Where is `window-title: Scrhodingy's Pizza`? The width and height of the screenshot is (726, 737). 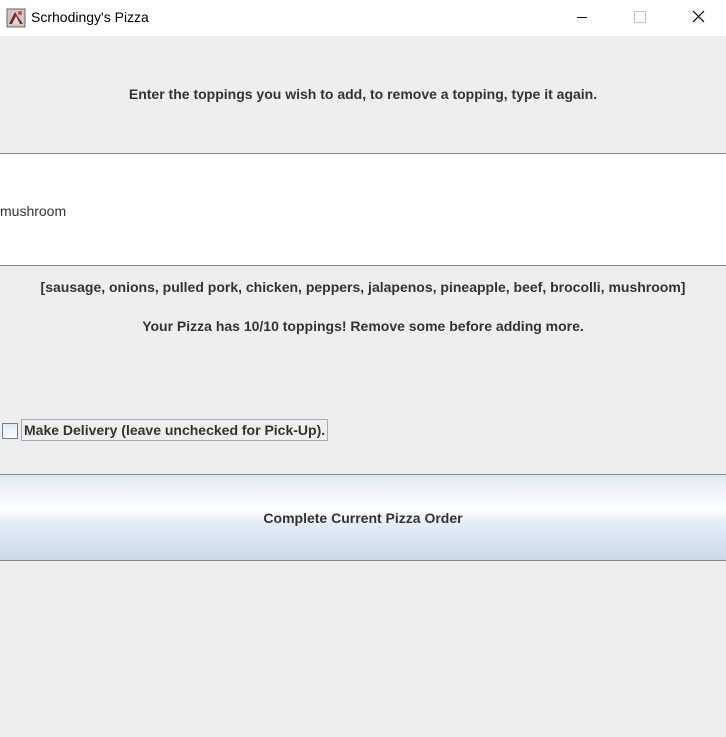 window-title: Scrhodingy's Pizza is located at coordinates (90, 17).